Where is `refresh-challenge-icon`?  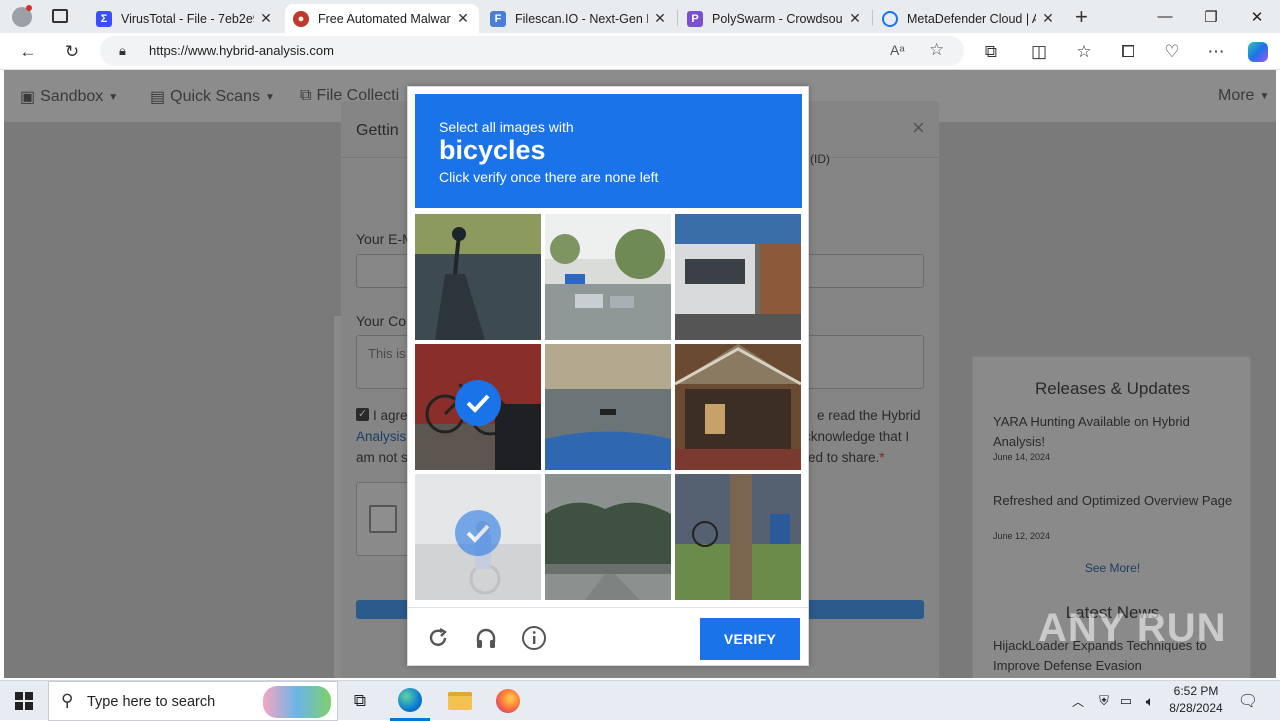
refresh-challenge-icon is located at coordinates (438, 638).